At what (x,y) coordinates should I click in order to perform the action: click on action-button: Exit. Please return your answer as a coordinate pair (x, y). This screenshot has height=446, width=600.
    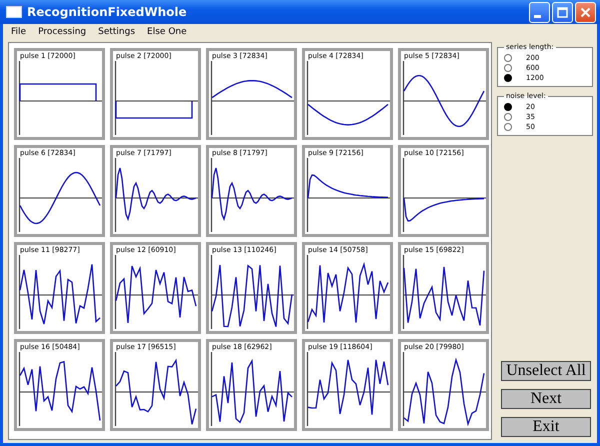
    Looking at the image, I should click on (546, 427).